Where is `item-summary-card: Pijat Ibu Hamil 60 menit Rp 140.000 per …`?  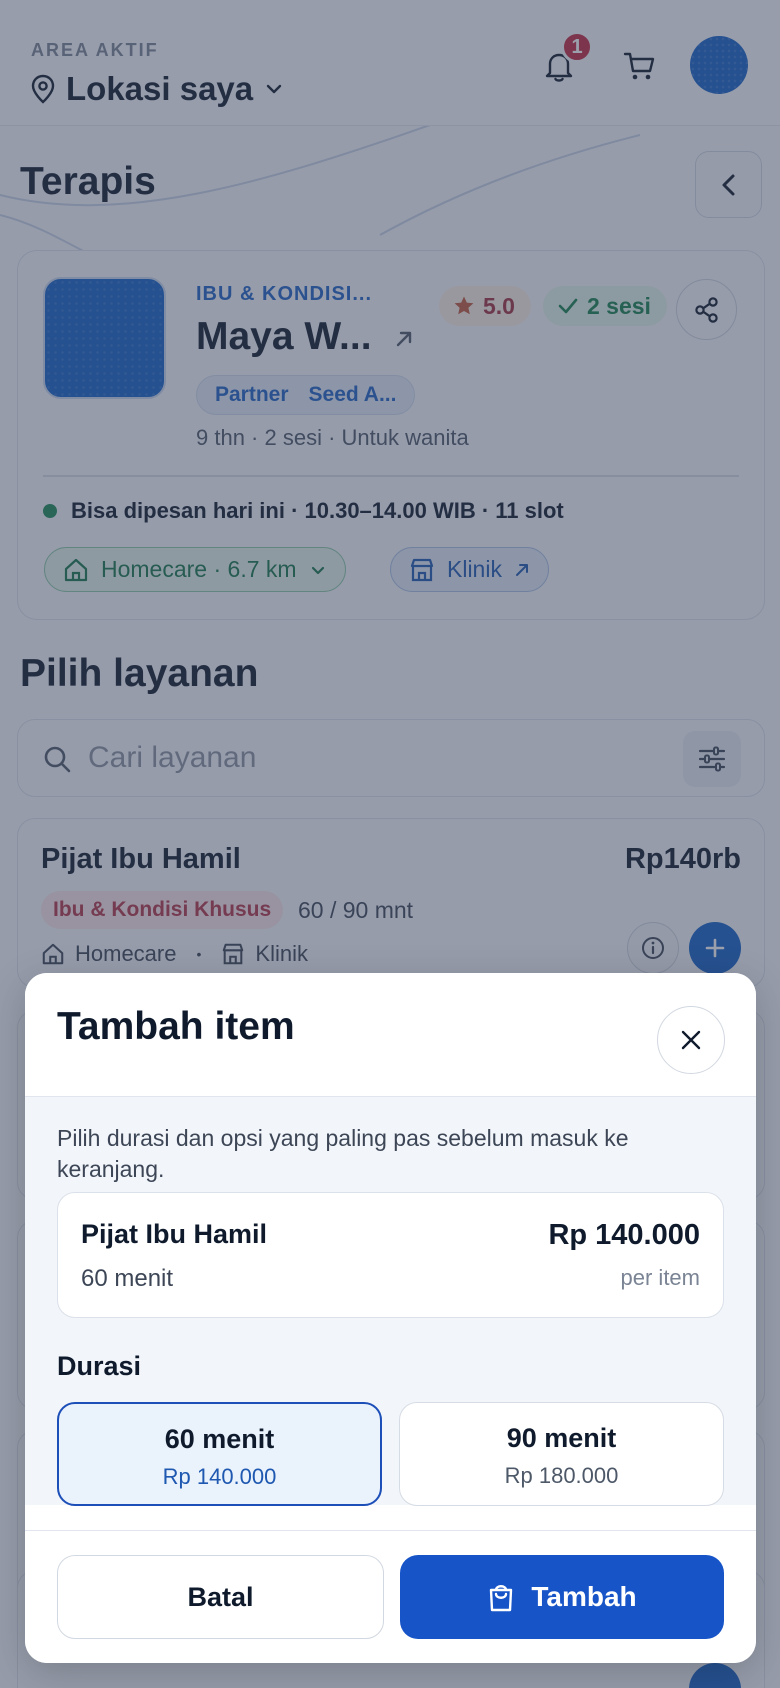 item-summary-card: Pijat Ibu Hamil 60 menit Rp 140.000 per … is located at coordinates (390, 1255).